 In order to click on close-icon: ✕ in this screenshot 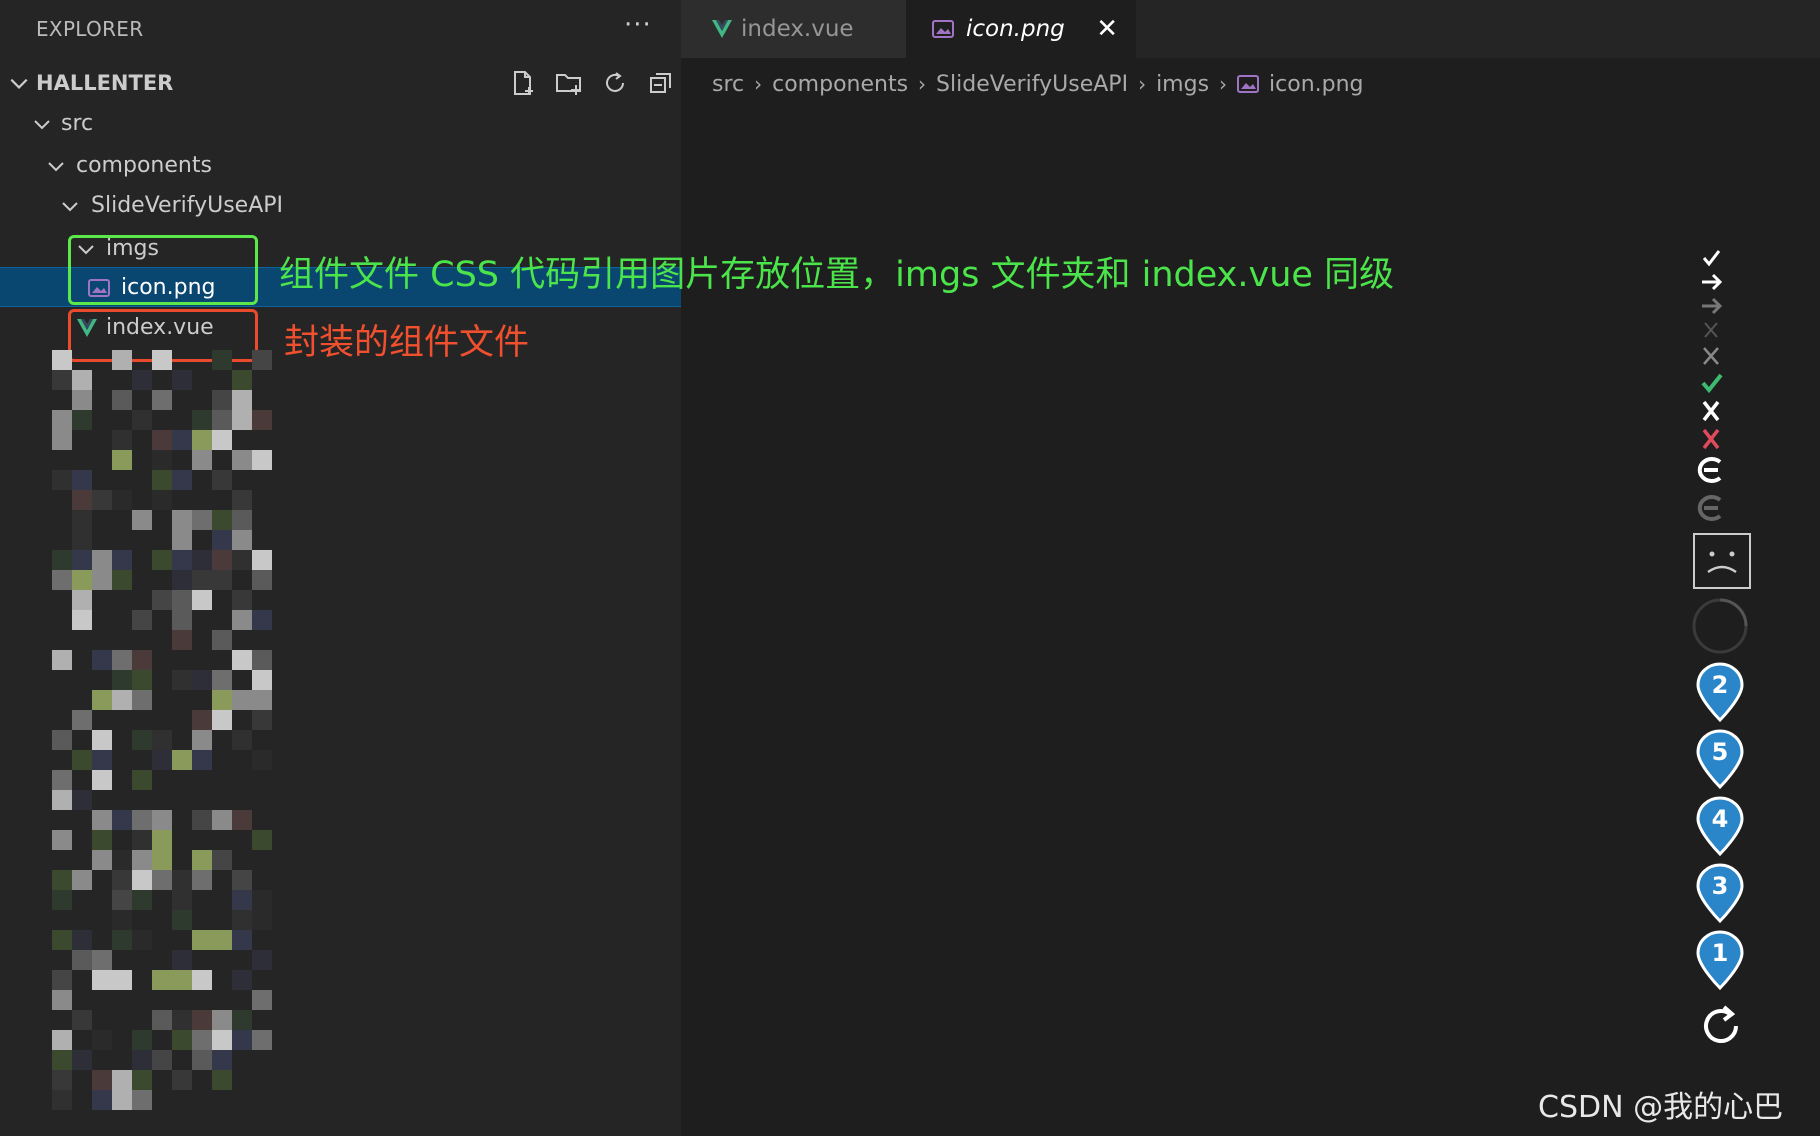, I will do `click(1107, 29)`.